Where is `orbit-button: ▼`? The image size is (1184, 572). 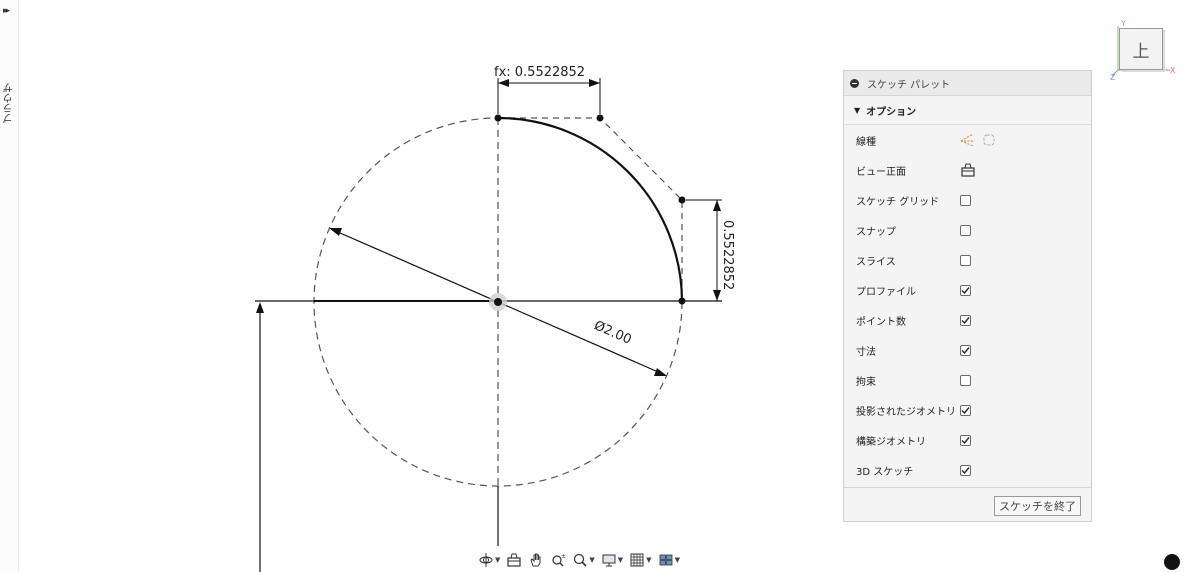
orbit-button: ▼ is located at coordinates (489, 560).